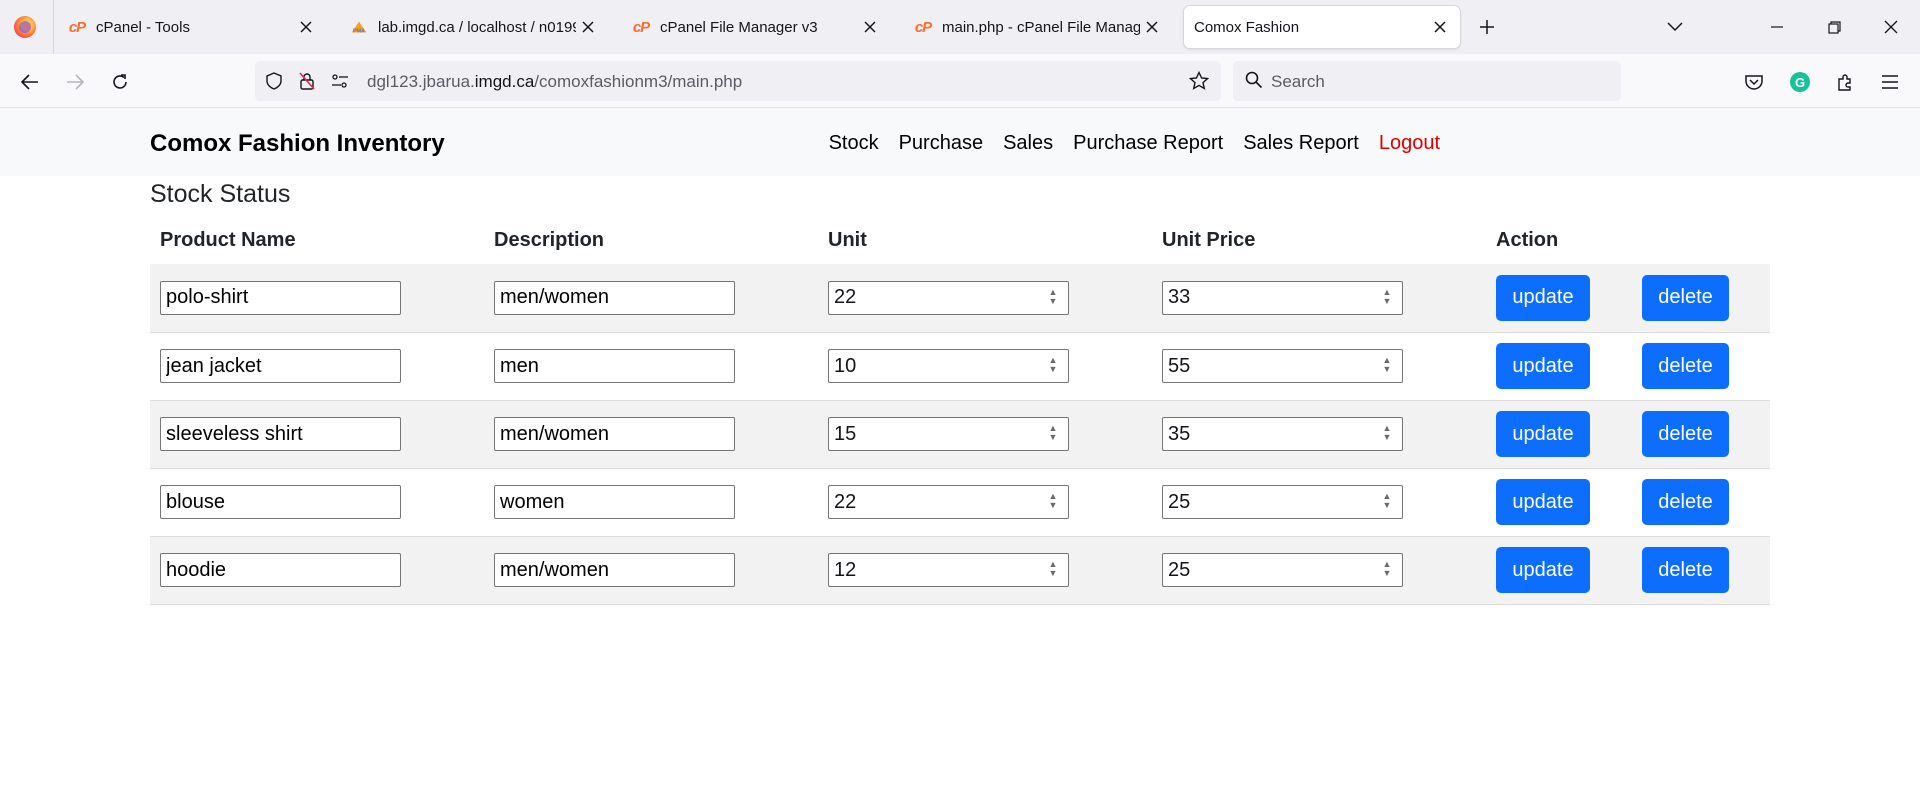 This screenshot has width=1920, height=793. I want to click on nav-sales-report-link: Sales Report, so click(1301, 143).